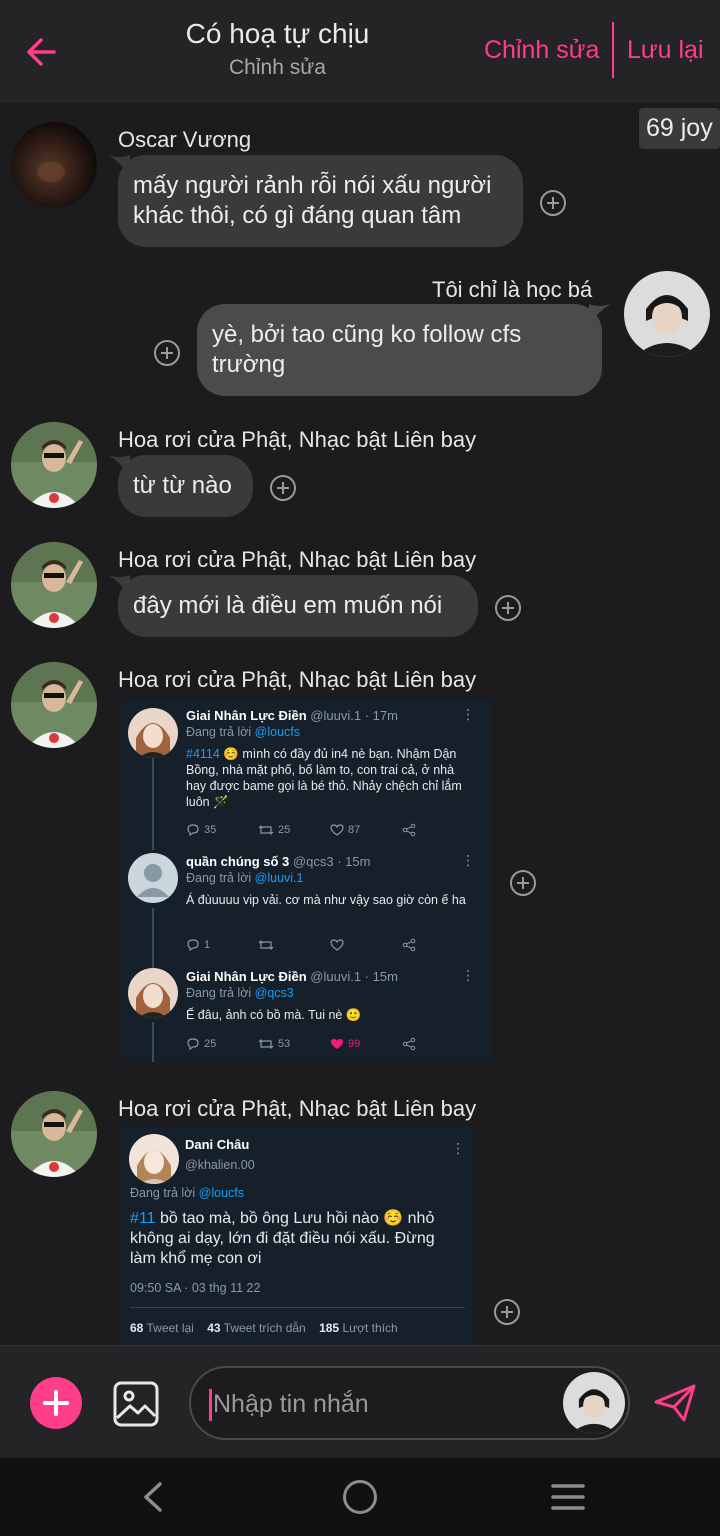 This screenshot has width=720, height=1536. What do you see at coordinates (217, 1144) in the screenshot?
I see `tweet-author: Dani Châu` at bounding box center [217, 1144].